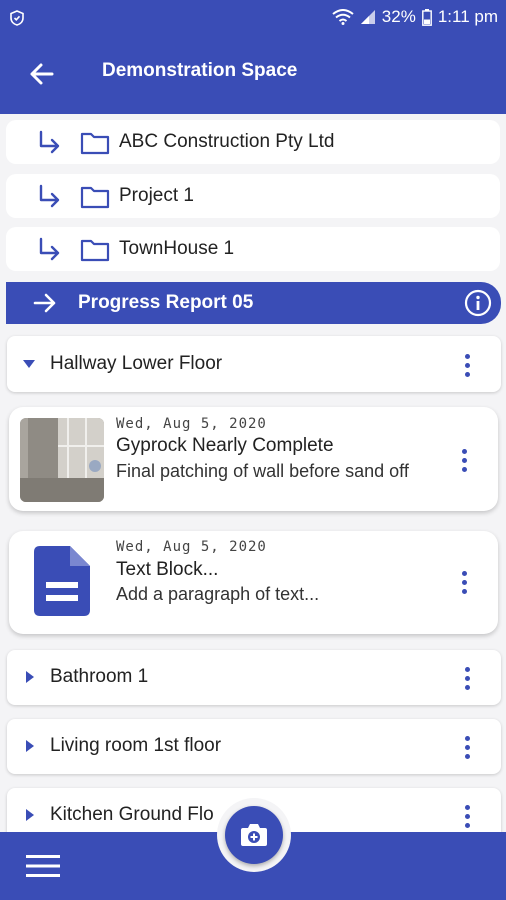  What do you see at coordinates (62, 581) in the screenshot?
I see `document-icon` at bounding box center [62, 581].